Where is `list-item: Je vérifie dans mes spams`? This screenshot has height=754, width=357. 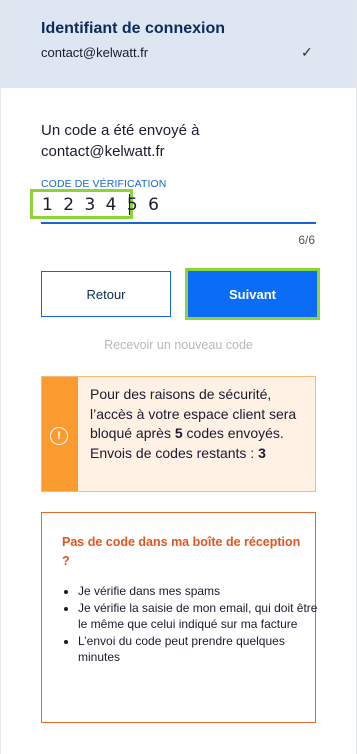
list-item: Je vérifie dans mes spams is located at coordinates (198, 591).